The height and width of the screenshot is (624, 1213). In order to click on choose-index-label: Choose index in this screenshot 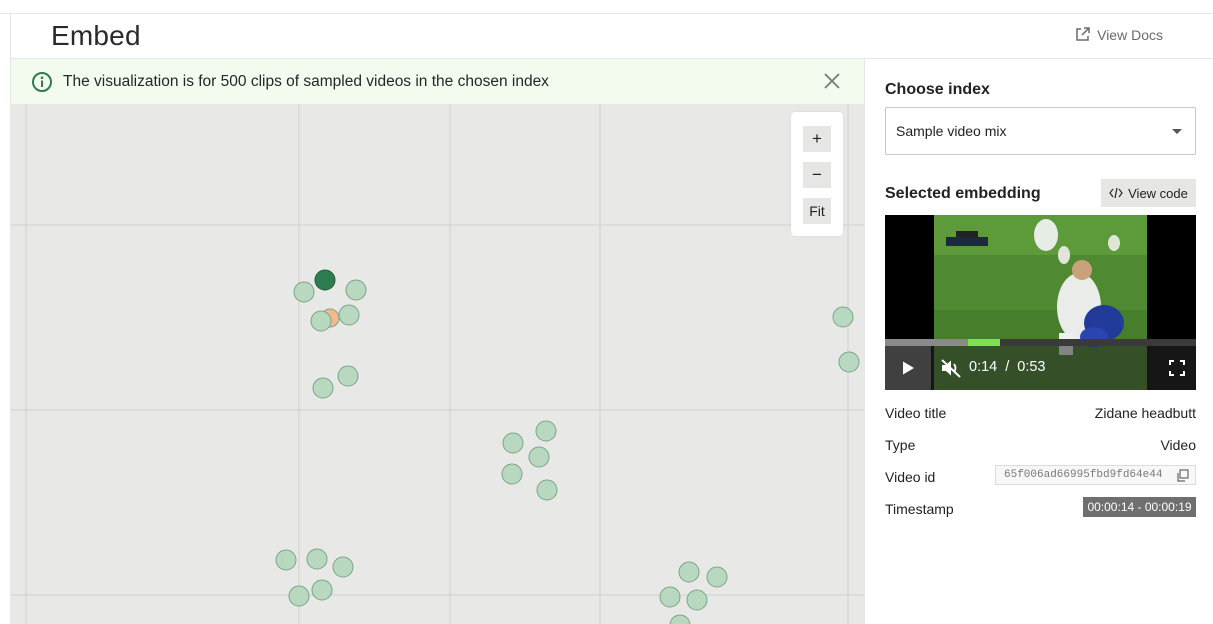, I will do `click(937, 89)`.